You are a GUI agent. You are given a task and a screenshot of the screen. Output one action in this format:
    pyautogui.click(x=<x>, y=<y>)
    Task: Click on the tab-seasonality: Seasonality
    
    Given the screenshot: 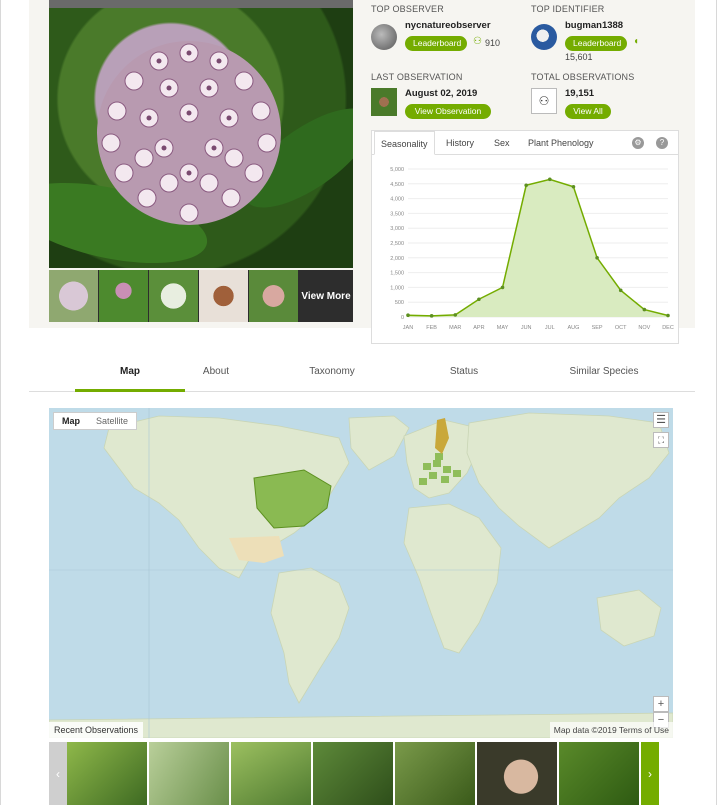 What is the action you would take?
    pyautogui.click(x=404, y=143)
    